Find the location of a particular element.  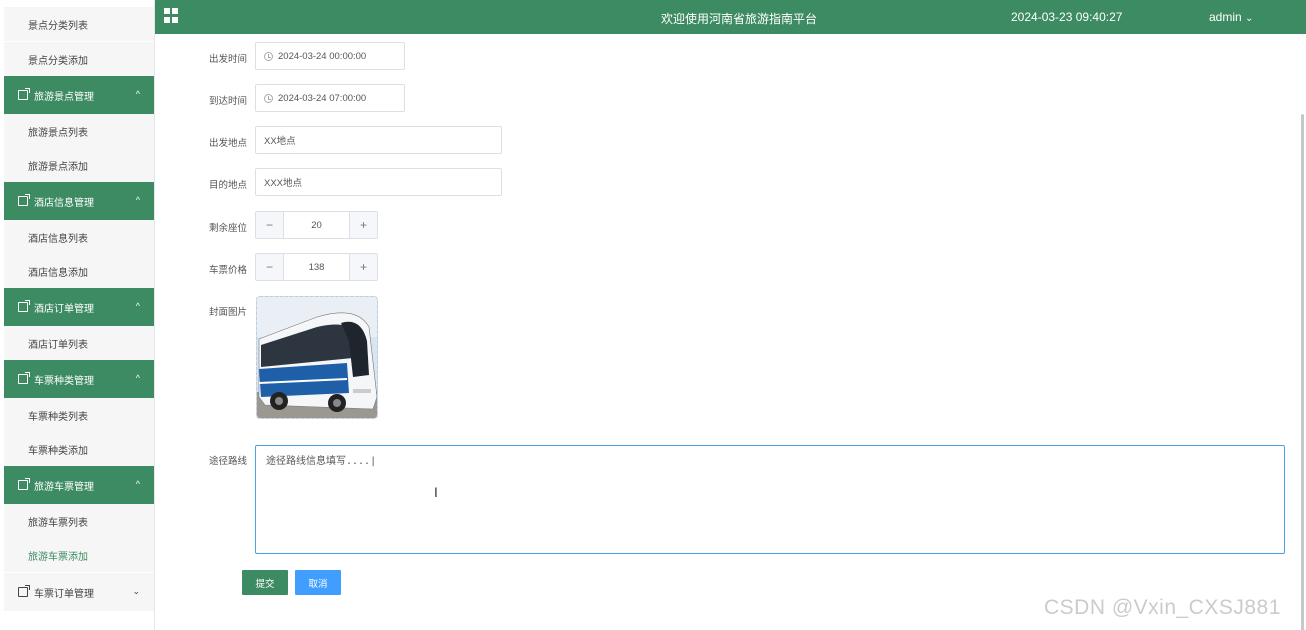

sidebar-item-hotel-list: 酒店信息列表 is located at coordinates (79, 237).